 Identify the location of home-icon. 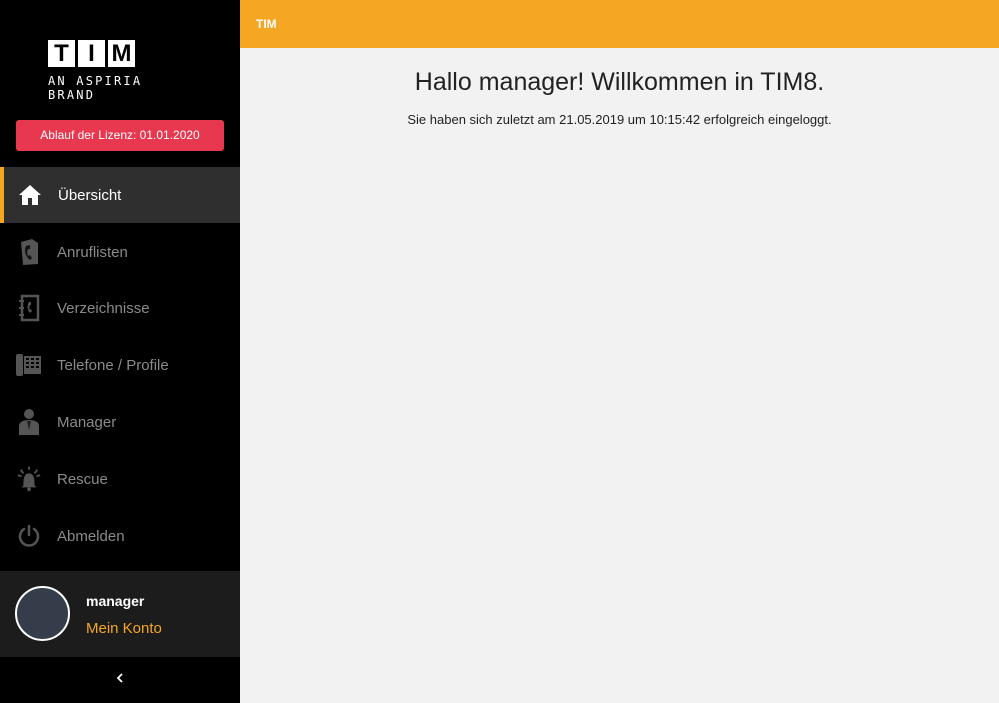
(30, 195).